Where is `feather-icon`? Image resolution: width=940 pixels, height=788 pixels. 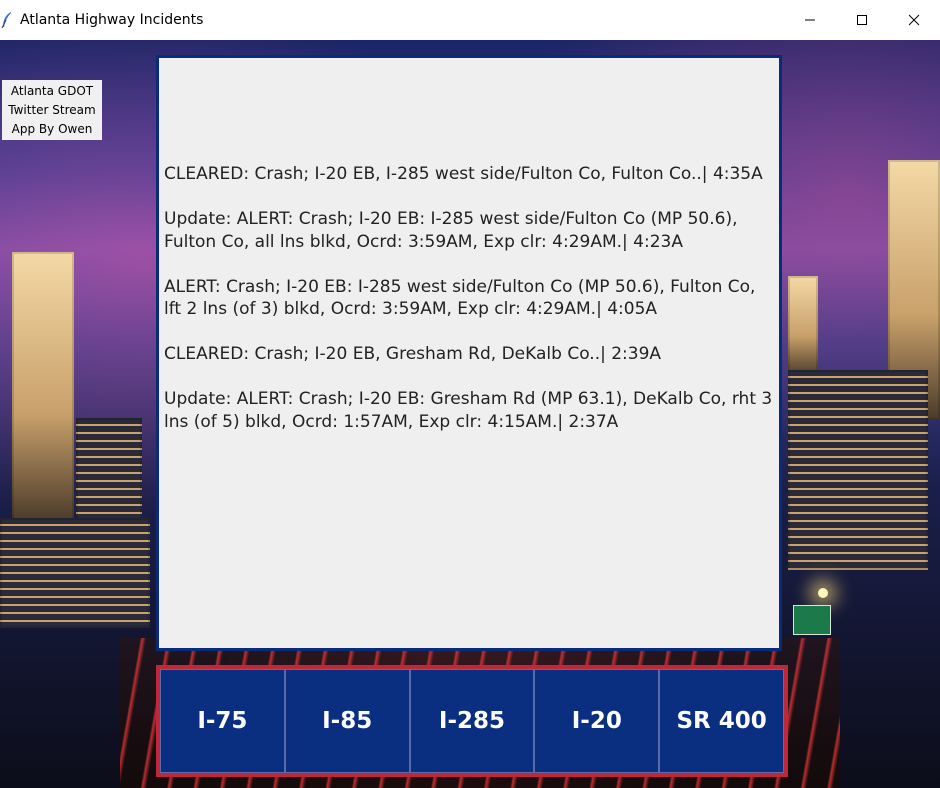 feather-icon is located at coordinates (7, 20).